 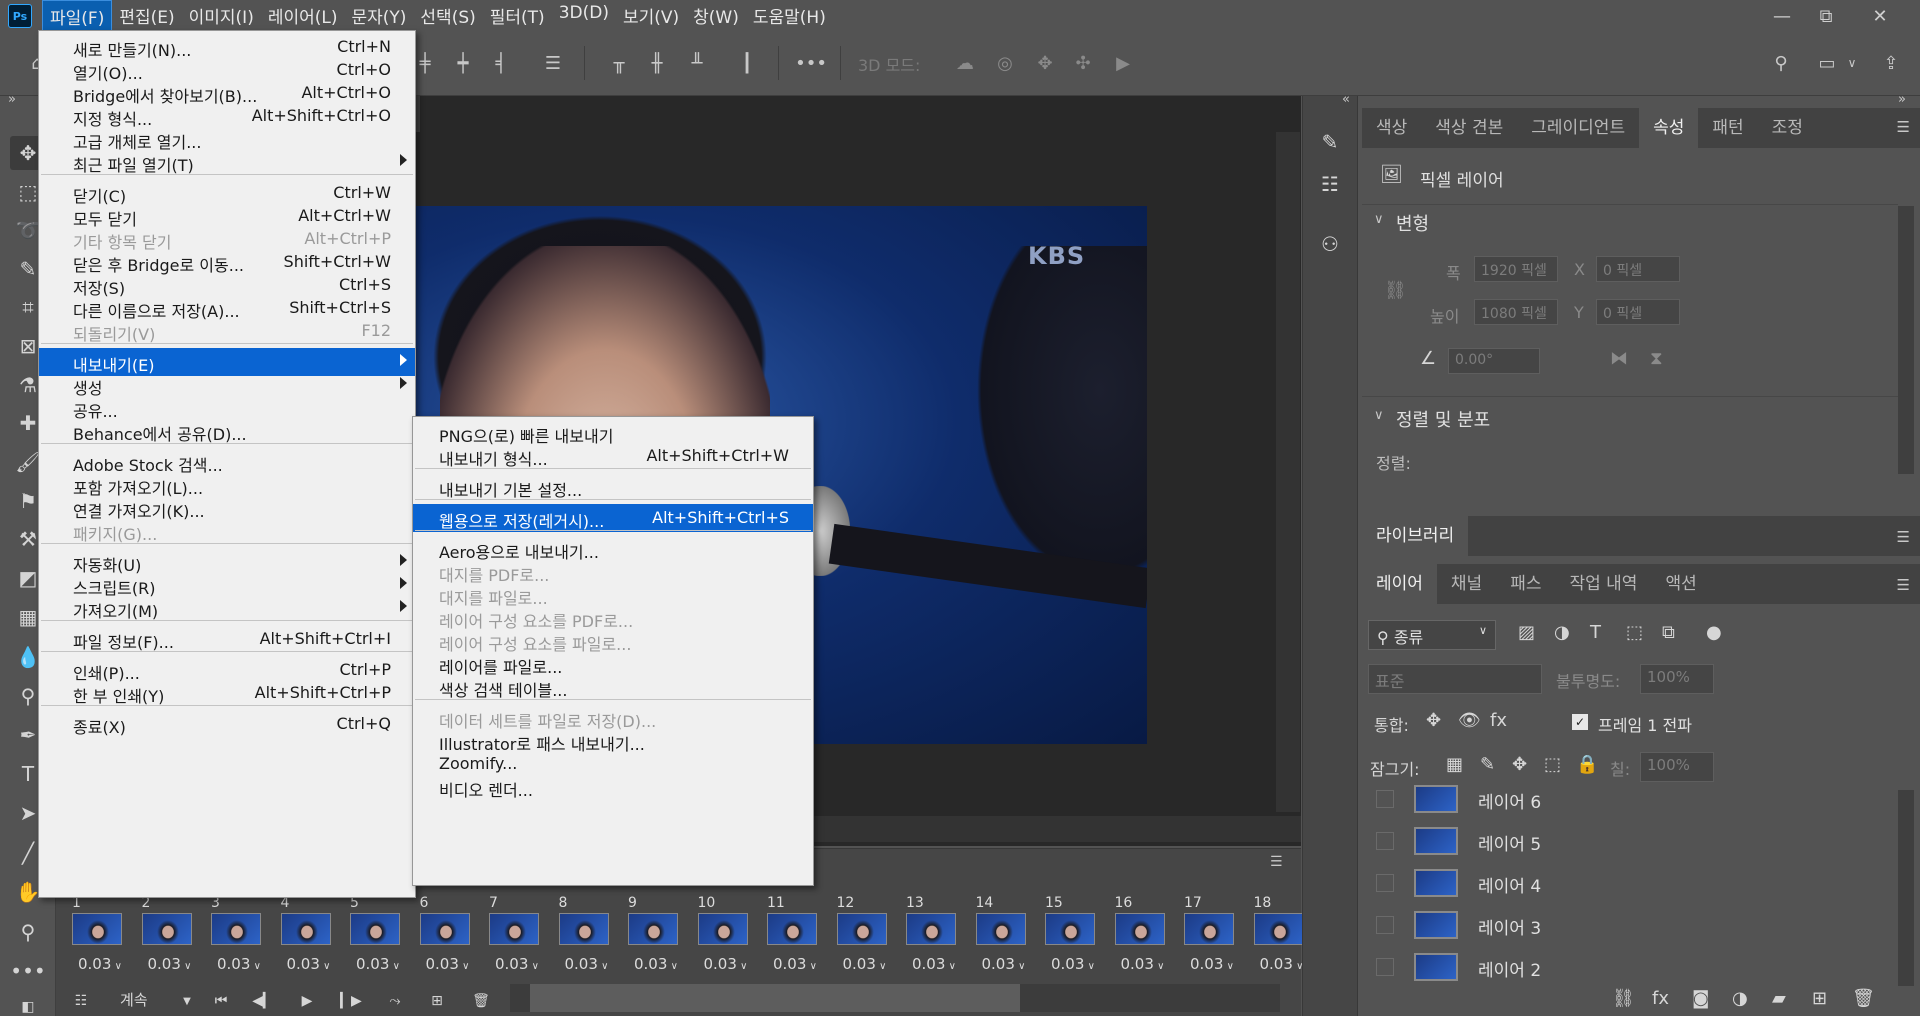 I want to click on share-icon: ⇪, so click(x=1891, y=63).